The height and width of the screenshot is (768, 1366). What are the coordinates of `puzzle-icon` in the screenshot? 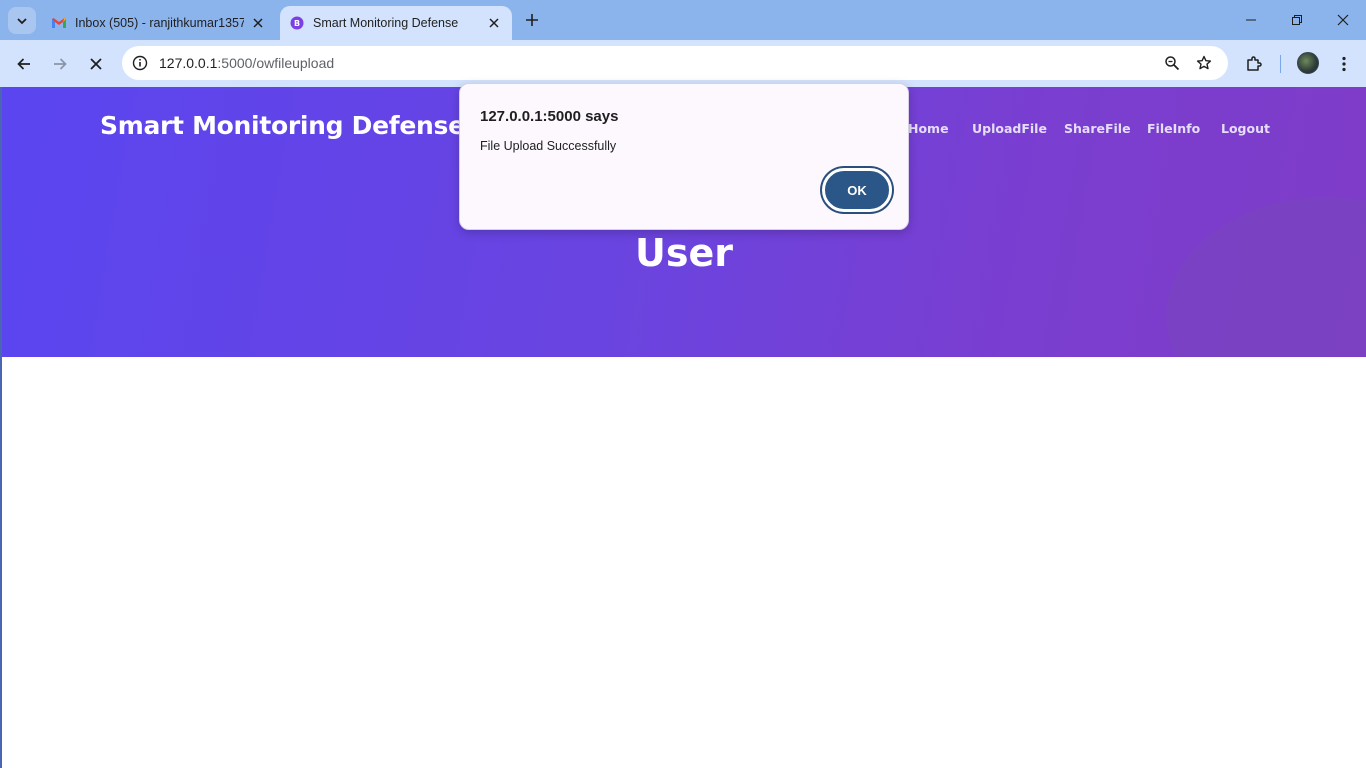 It's located at (1254, 63).